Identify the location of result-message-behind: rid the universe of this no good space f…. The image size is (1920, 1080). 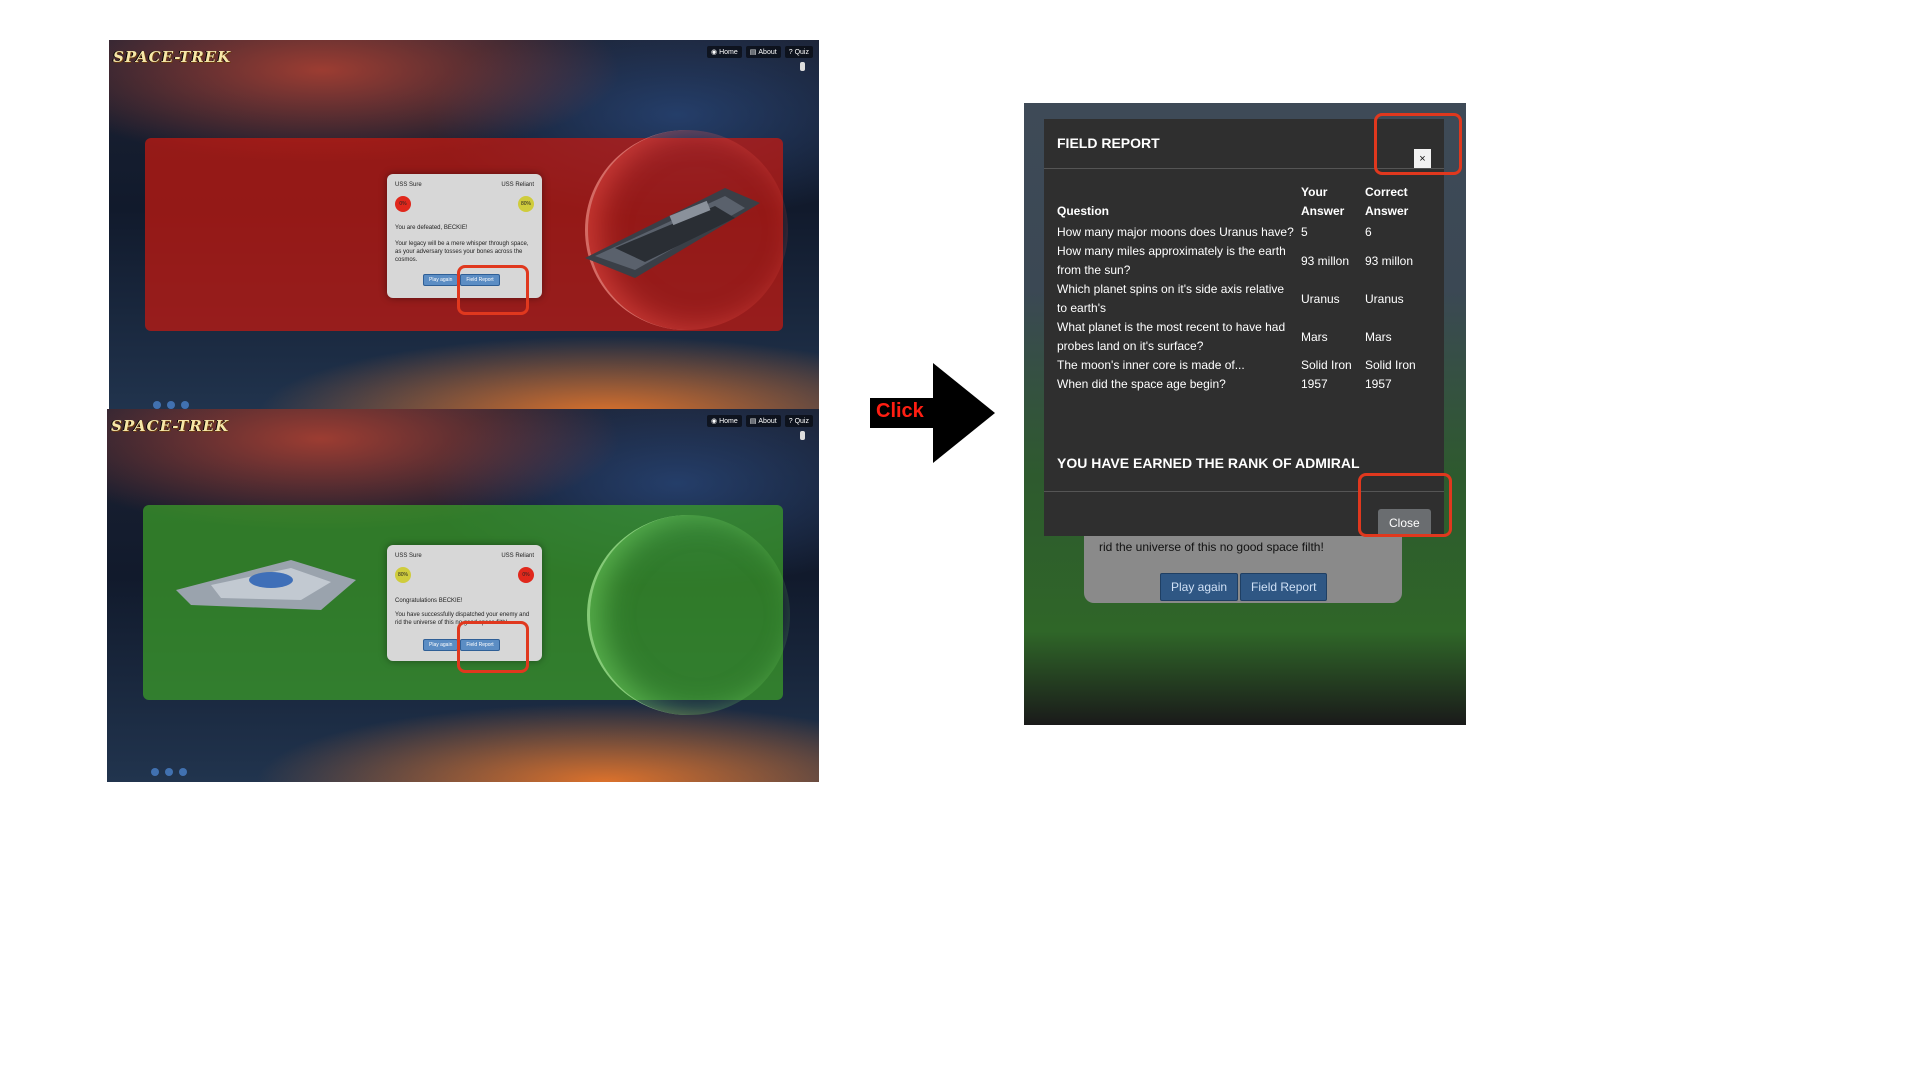
(1211, 547).